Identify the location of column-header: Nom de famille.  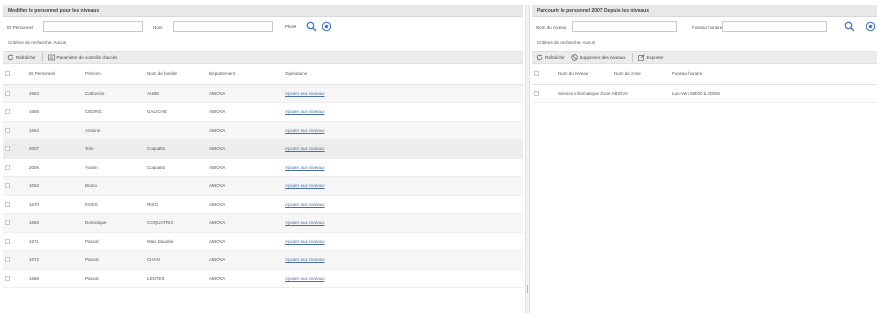
(176, 74).